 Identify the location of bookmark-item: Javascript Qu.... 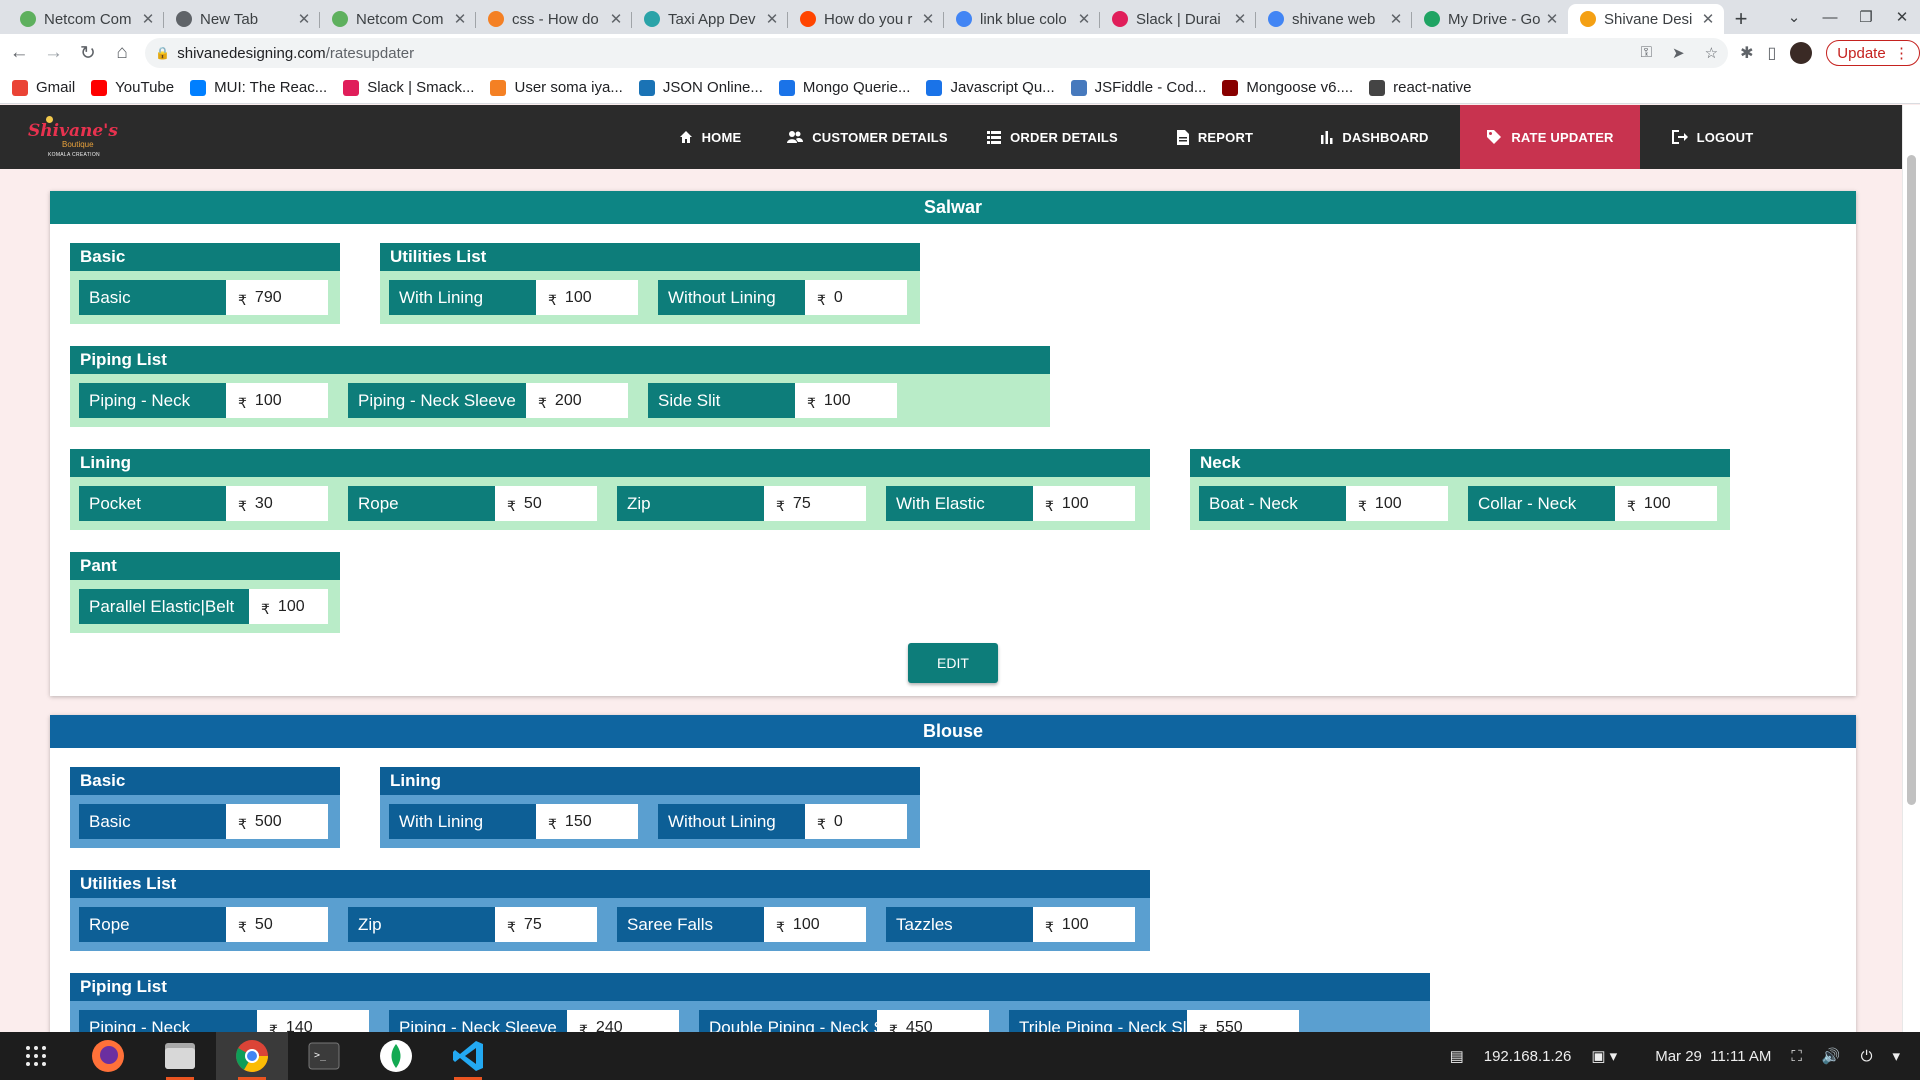
(990, 87).